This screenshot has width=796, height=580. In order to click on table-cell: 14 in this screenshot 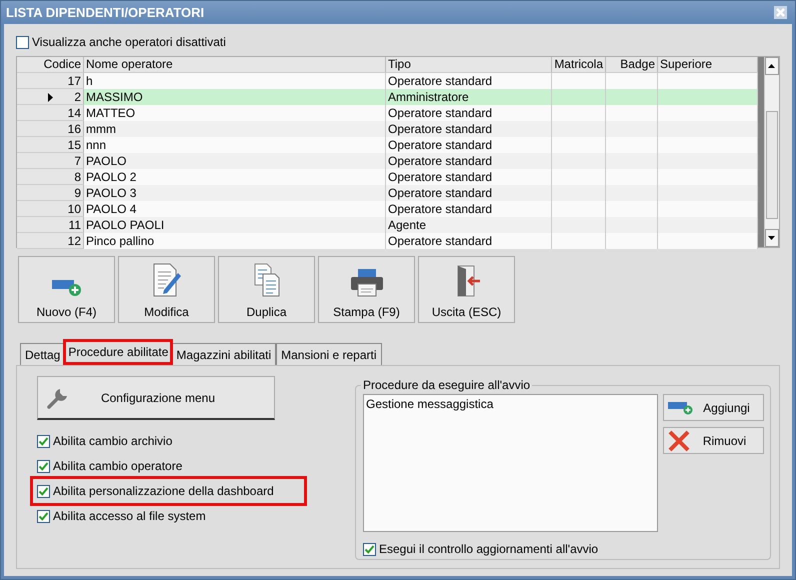, I will do `click(74, 113)`.